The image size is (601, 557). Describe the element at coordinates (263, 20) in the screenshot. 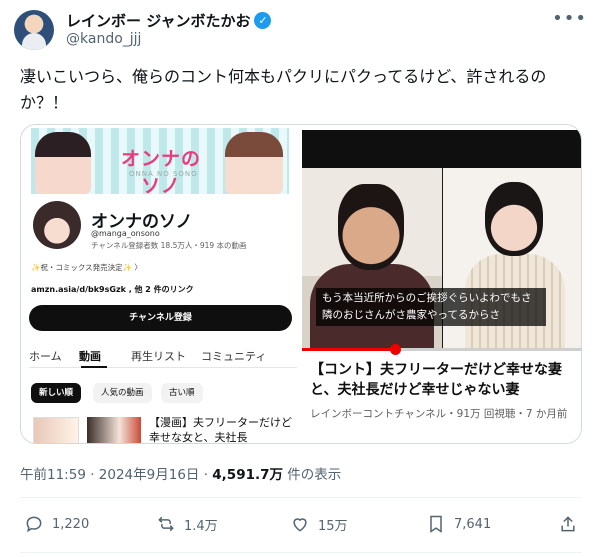

I see `verified-icon: ✓` at that location.